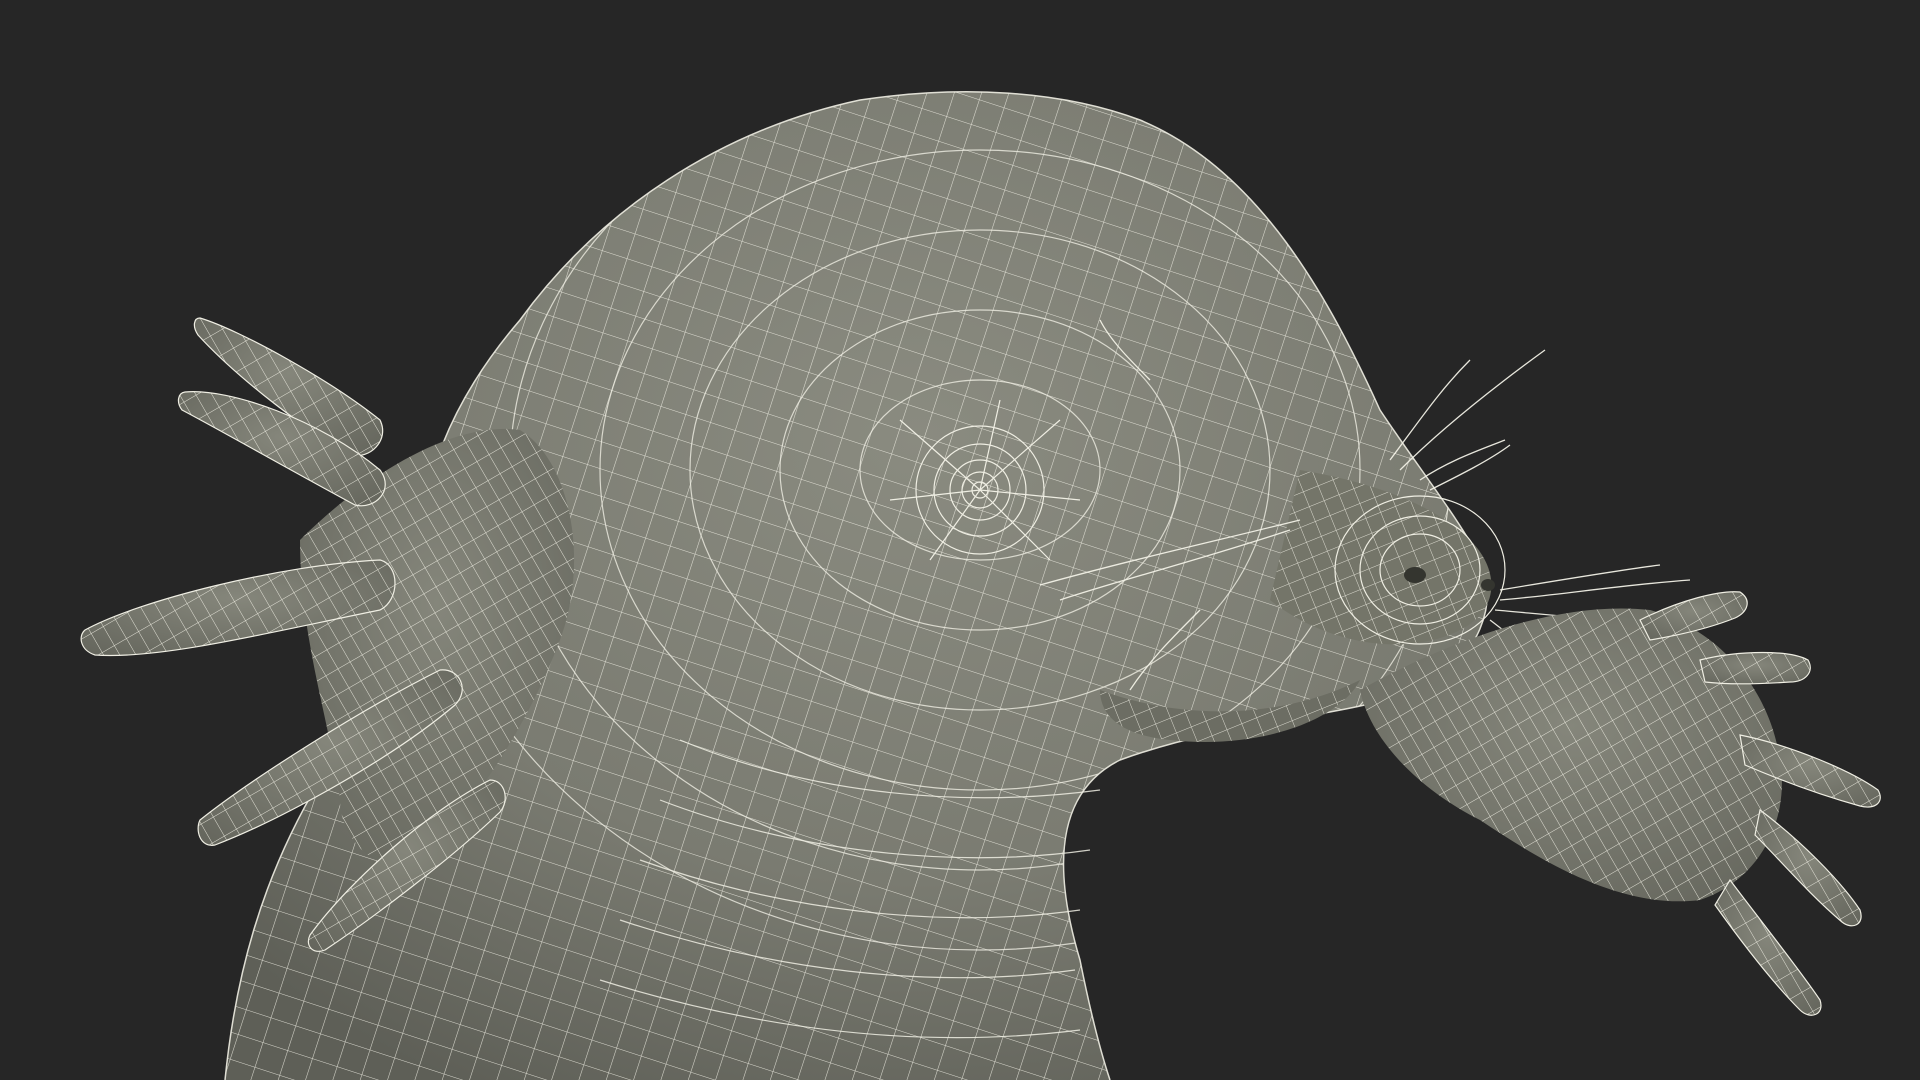 The image size is (1920, 1080). I want to click on snout-mesh, so click(1388, 557).